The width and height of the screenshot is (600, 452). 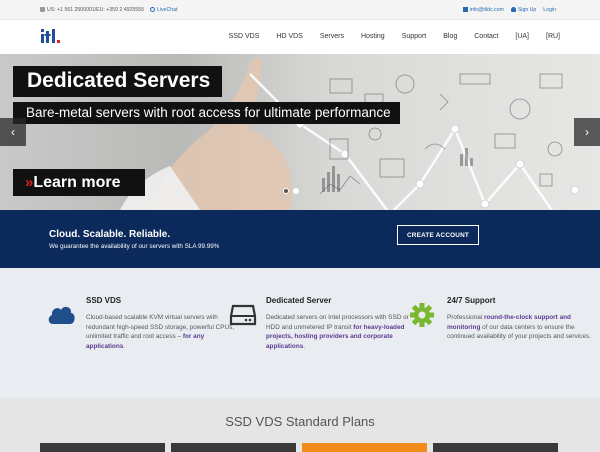 What do you see at coordinates (300, 421) in the screenshot?
I see `plans-title: SSD VDS Standard Plans` at bounding box center [300, 421].